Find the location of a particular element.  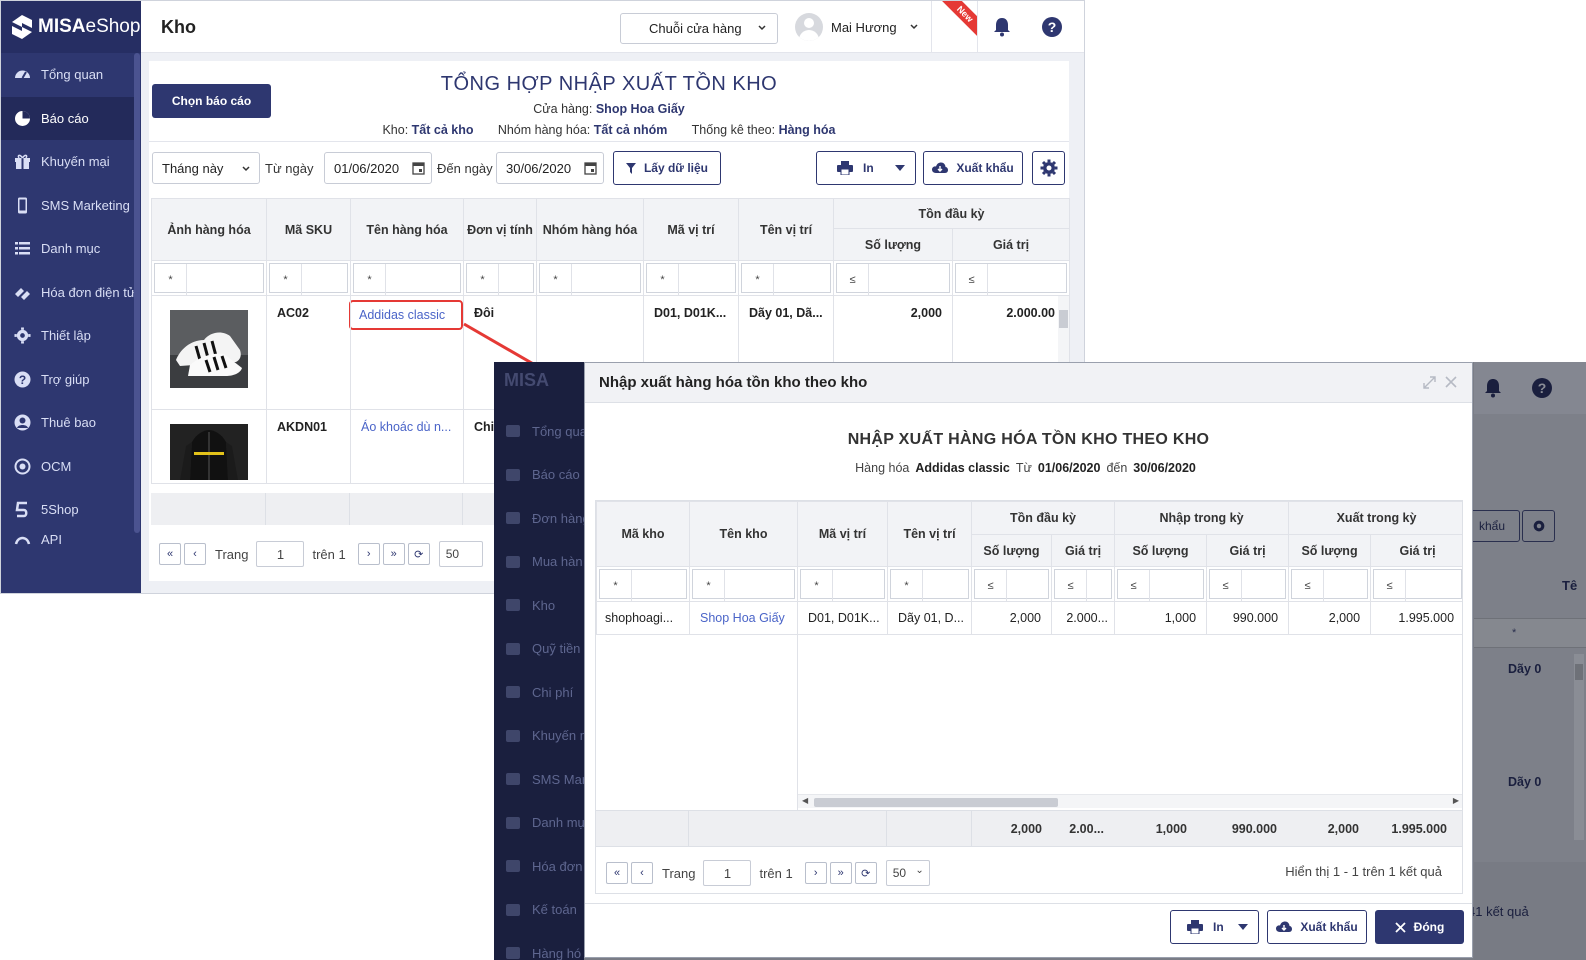

sidebar-item-5shop: 5Shop is located at coordinates (67, 509).